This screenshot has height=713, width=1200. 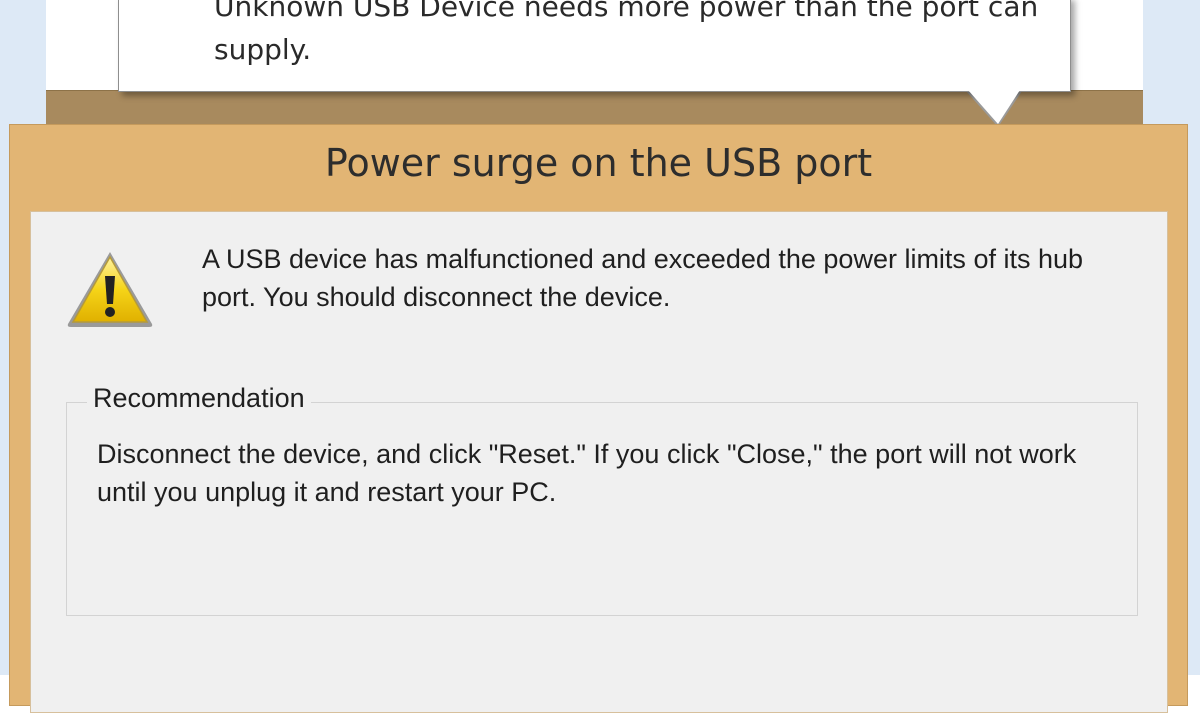 I want to click on balloon-tail, so click(x=994, y=107).